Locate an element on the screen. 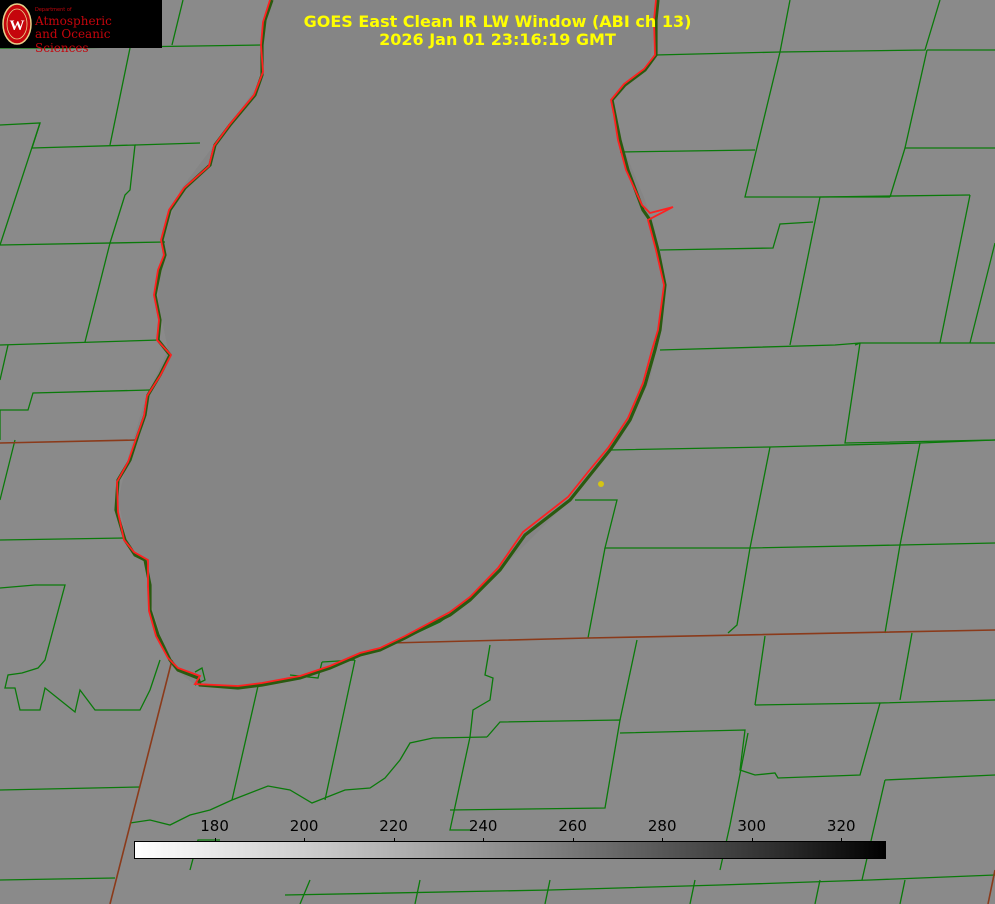  colorbar-tick-label: 220 is located at coordinates (393, 826).